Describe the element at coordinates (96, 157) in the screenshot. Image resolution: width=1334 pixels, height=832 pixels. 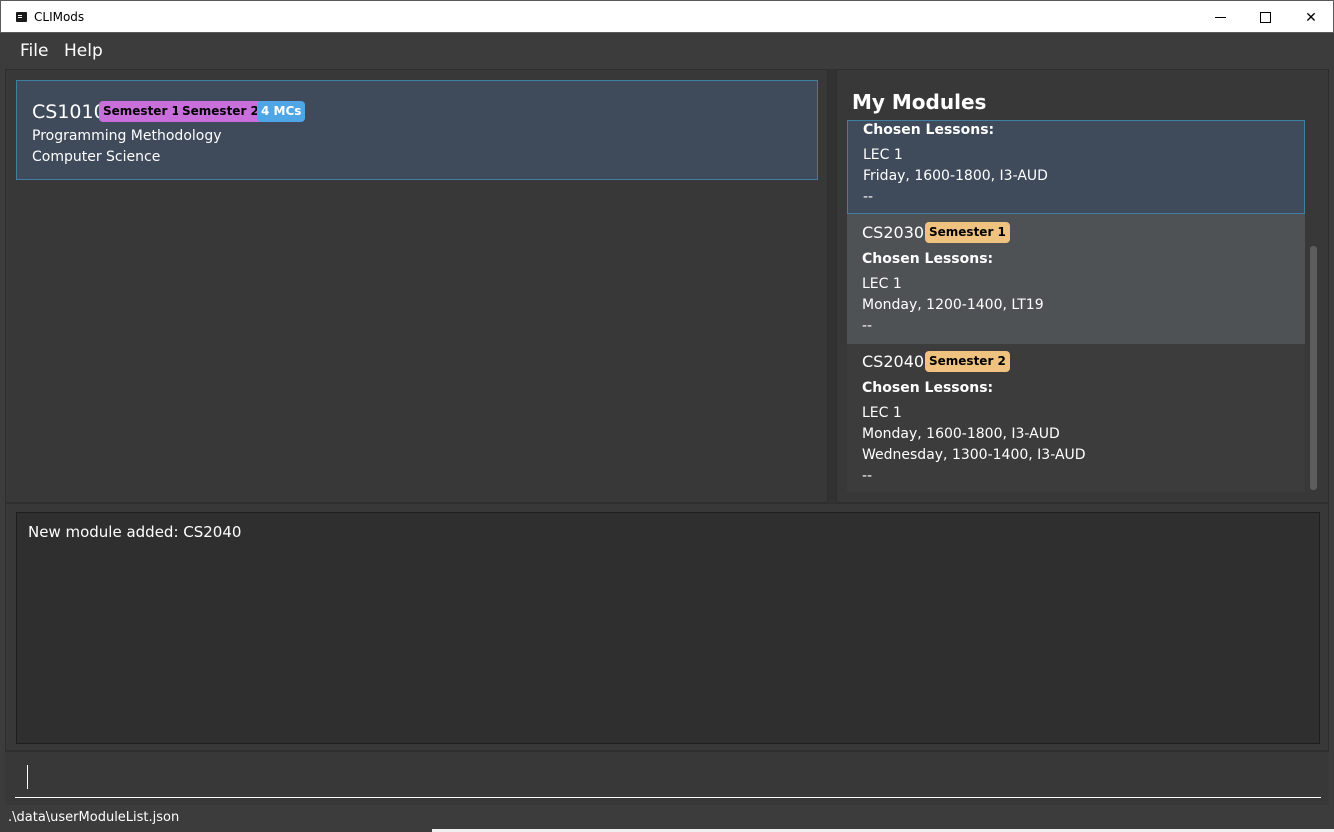
I see `module-department: Computer Science` at that location.